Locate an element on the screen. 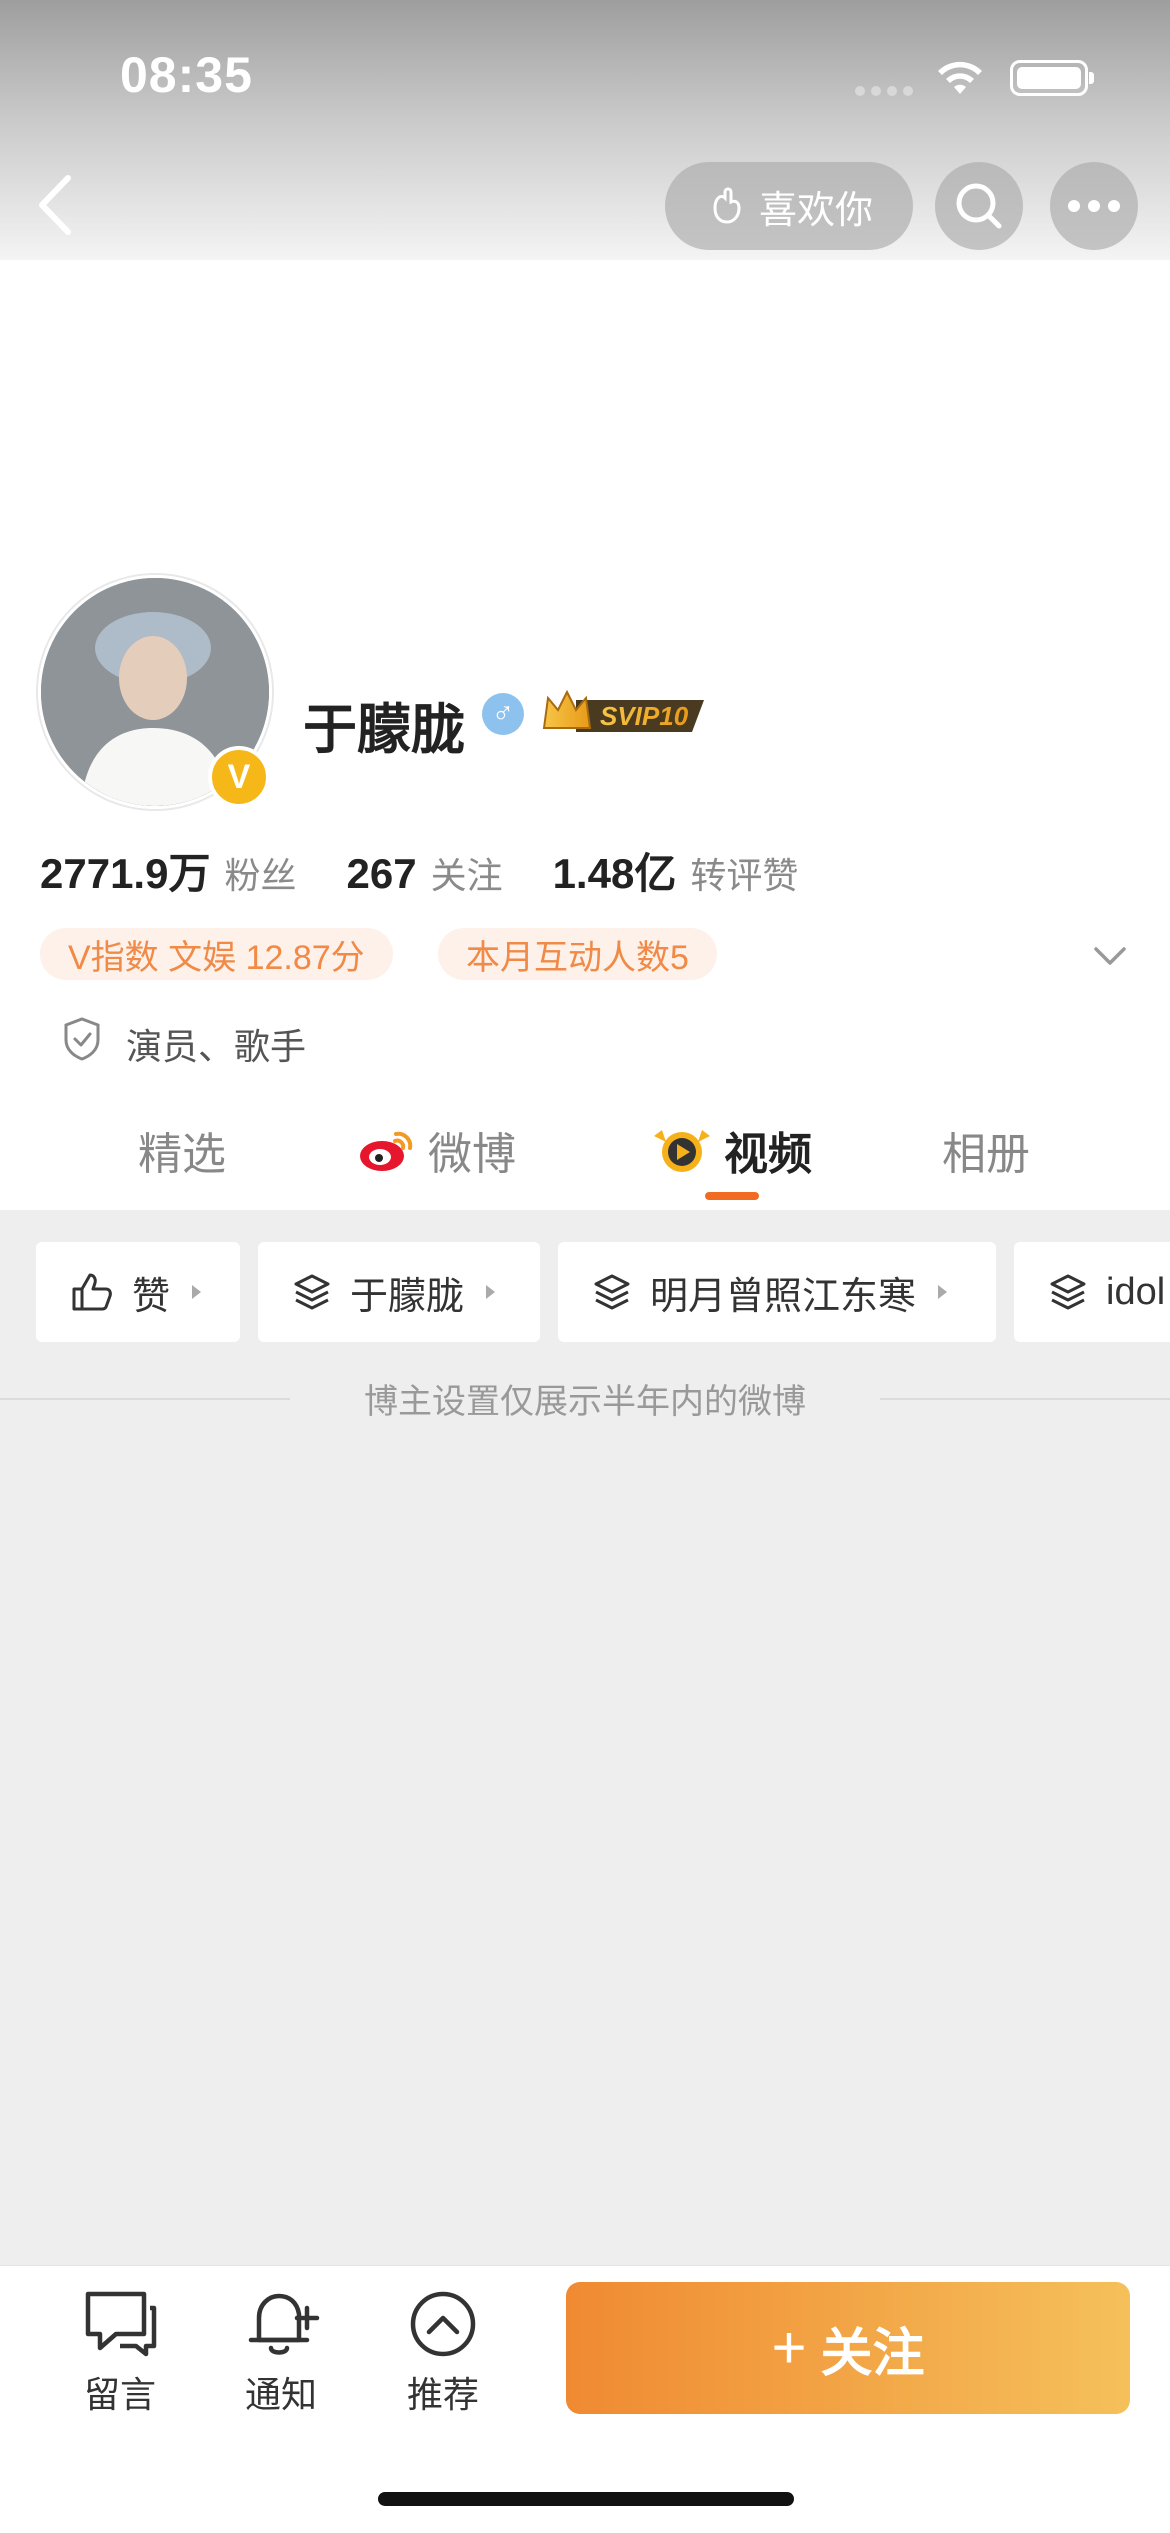  svip-badge: SVIP10 is located at coordinates (625, 714).